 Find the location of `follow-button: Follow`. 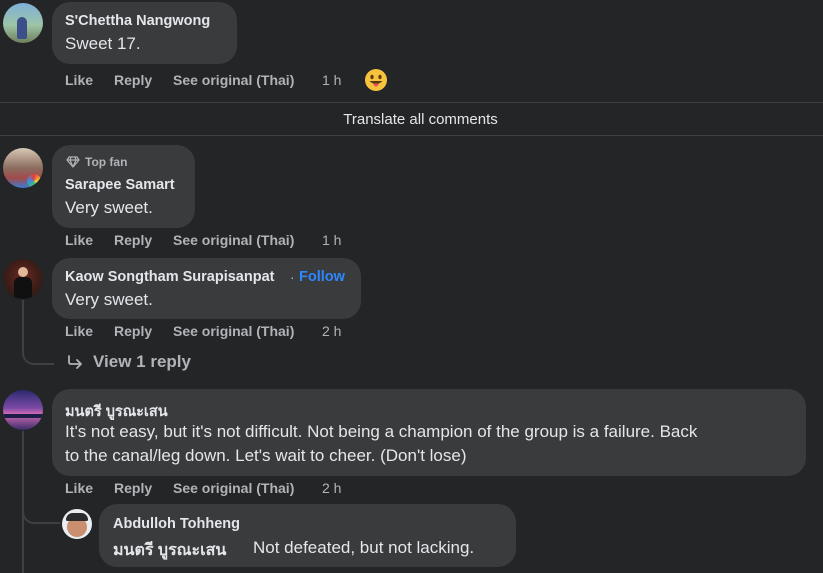

follow-button: Follow is located at coordinates (322, 277).